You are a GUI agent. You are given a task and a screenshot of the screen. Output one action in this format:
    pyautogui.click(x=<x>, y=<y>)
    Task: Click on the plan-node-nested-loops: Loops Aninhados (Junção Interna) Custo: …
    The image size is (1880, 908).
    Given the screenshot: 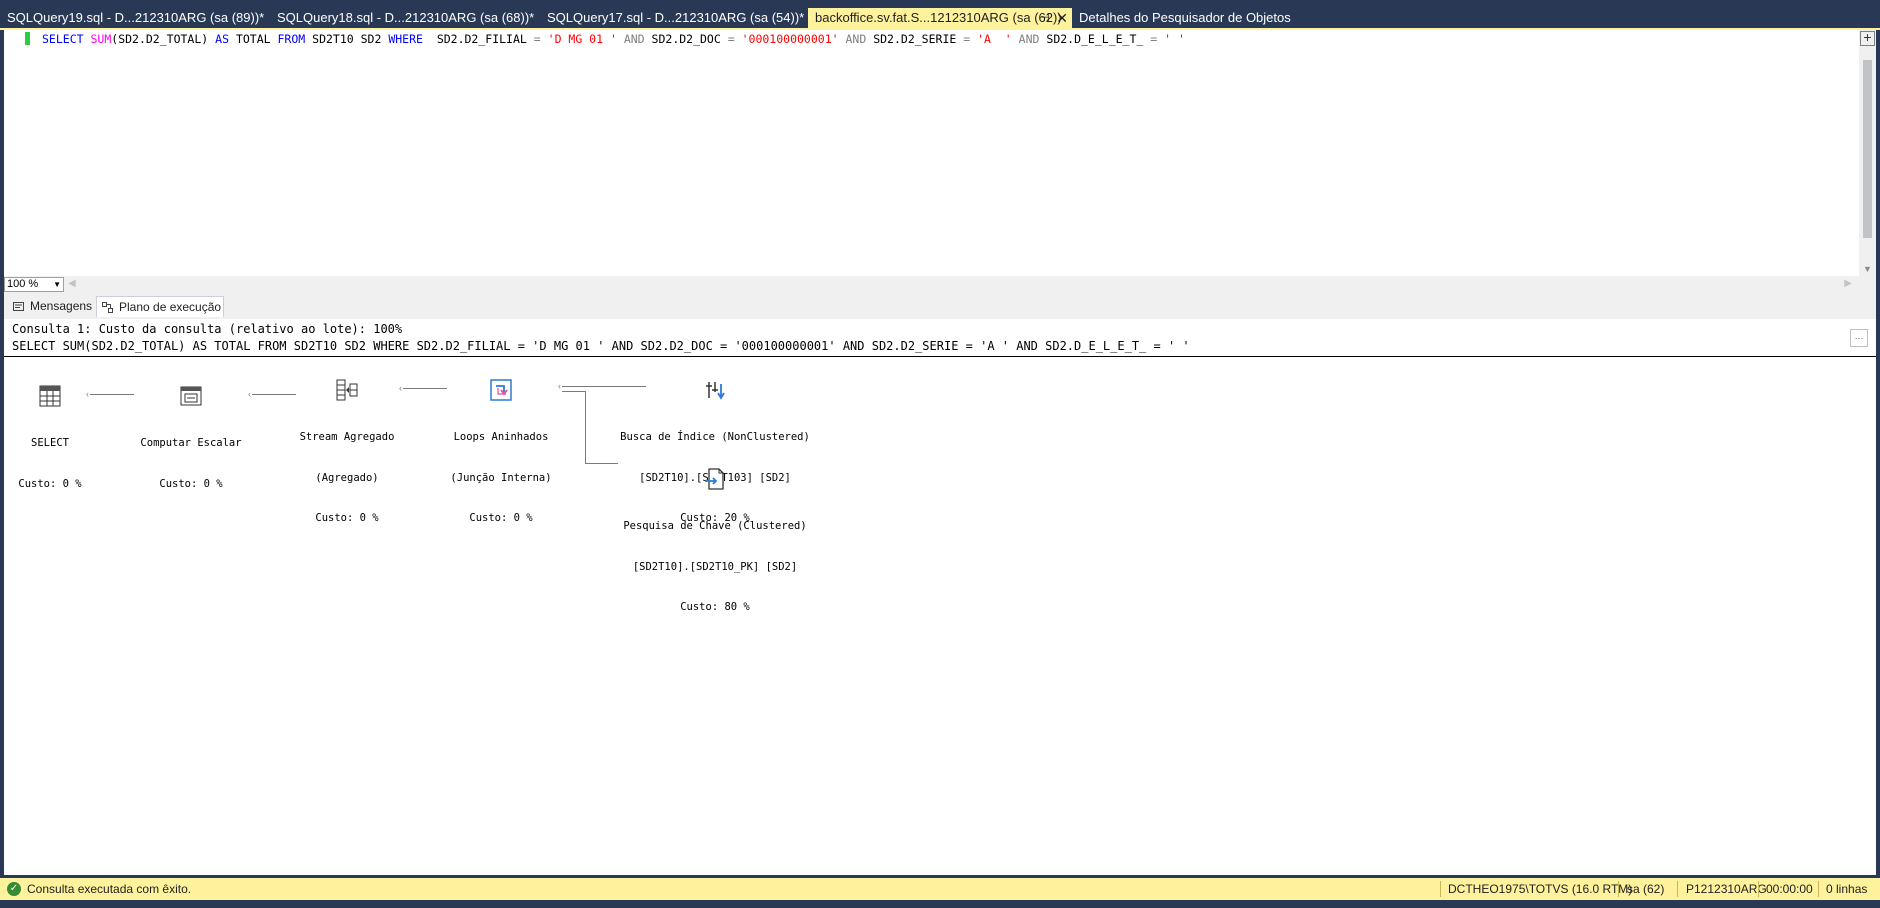 What is the action you would take?
    pyautogui.click(x=501, y=452)
    